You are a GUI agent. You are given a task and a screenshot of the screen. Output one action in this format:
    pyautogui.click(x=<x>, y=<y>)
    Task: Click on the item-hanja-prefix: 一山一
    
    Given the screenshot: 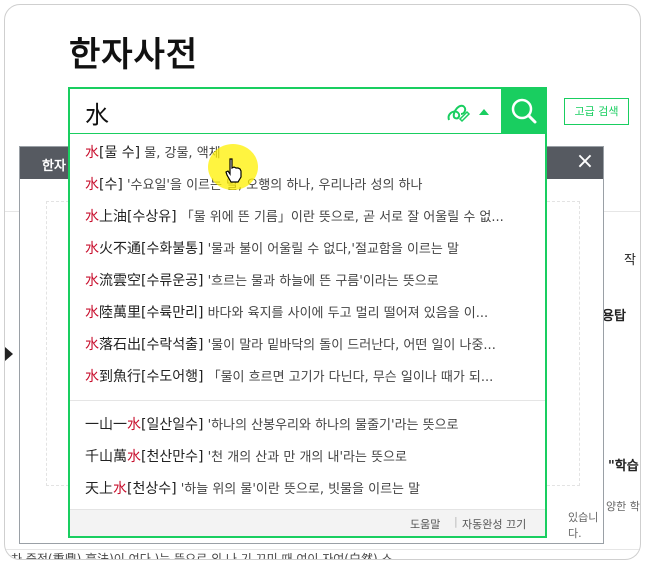 What is the action you would take?
    pyautogui.click(x=106, y=425)
    